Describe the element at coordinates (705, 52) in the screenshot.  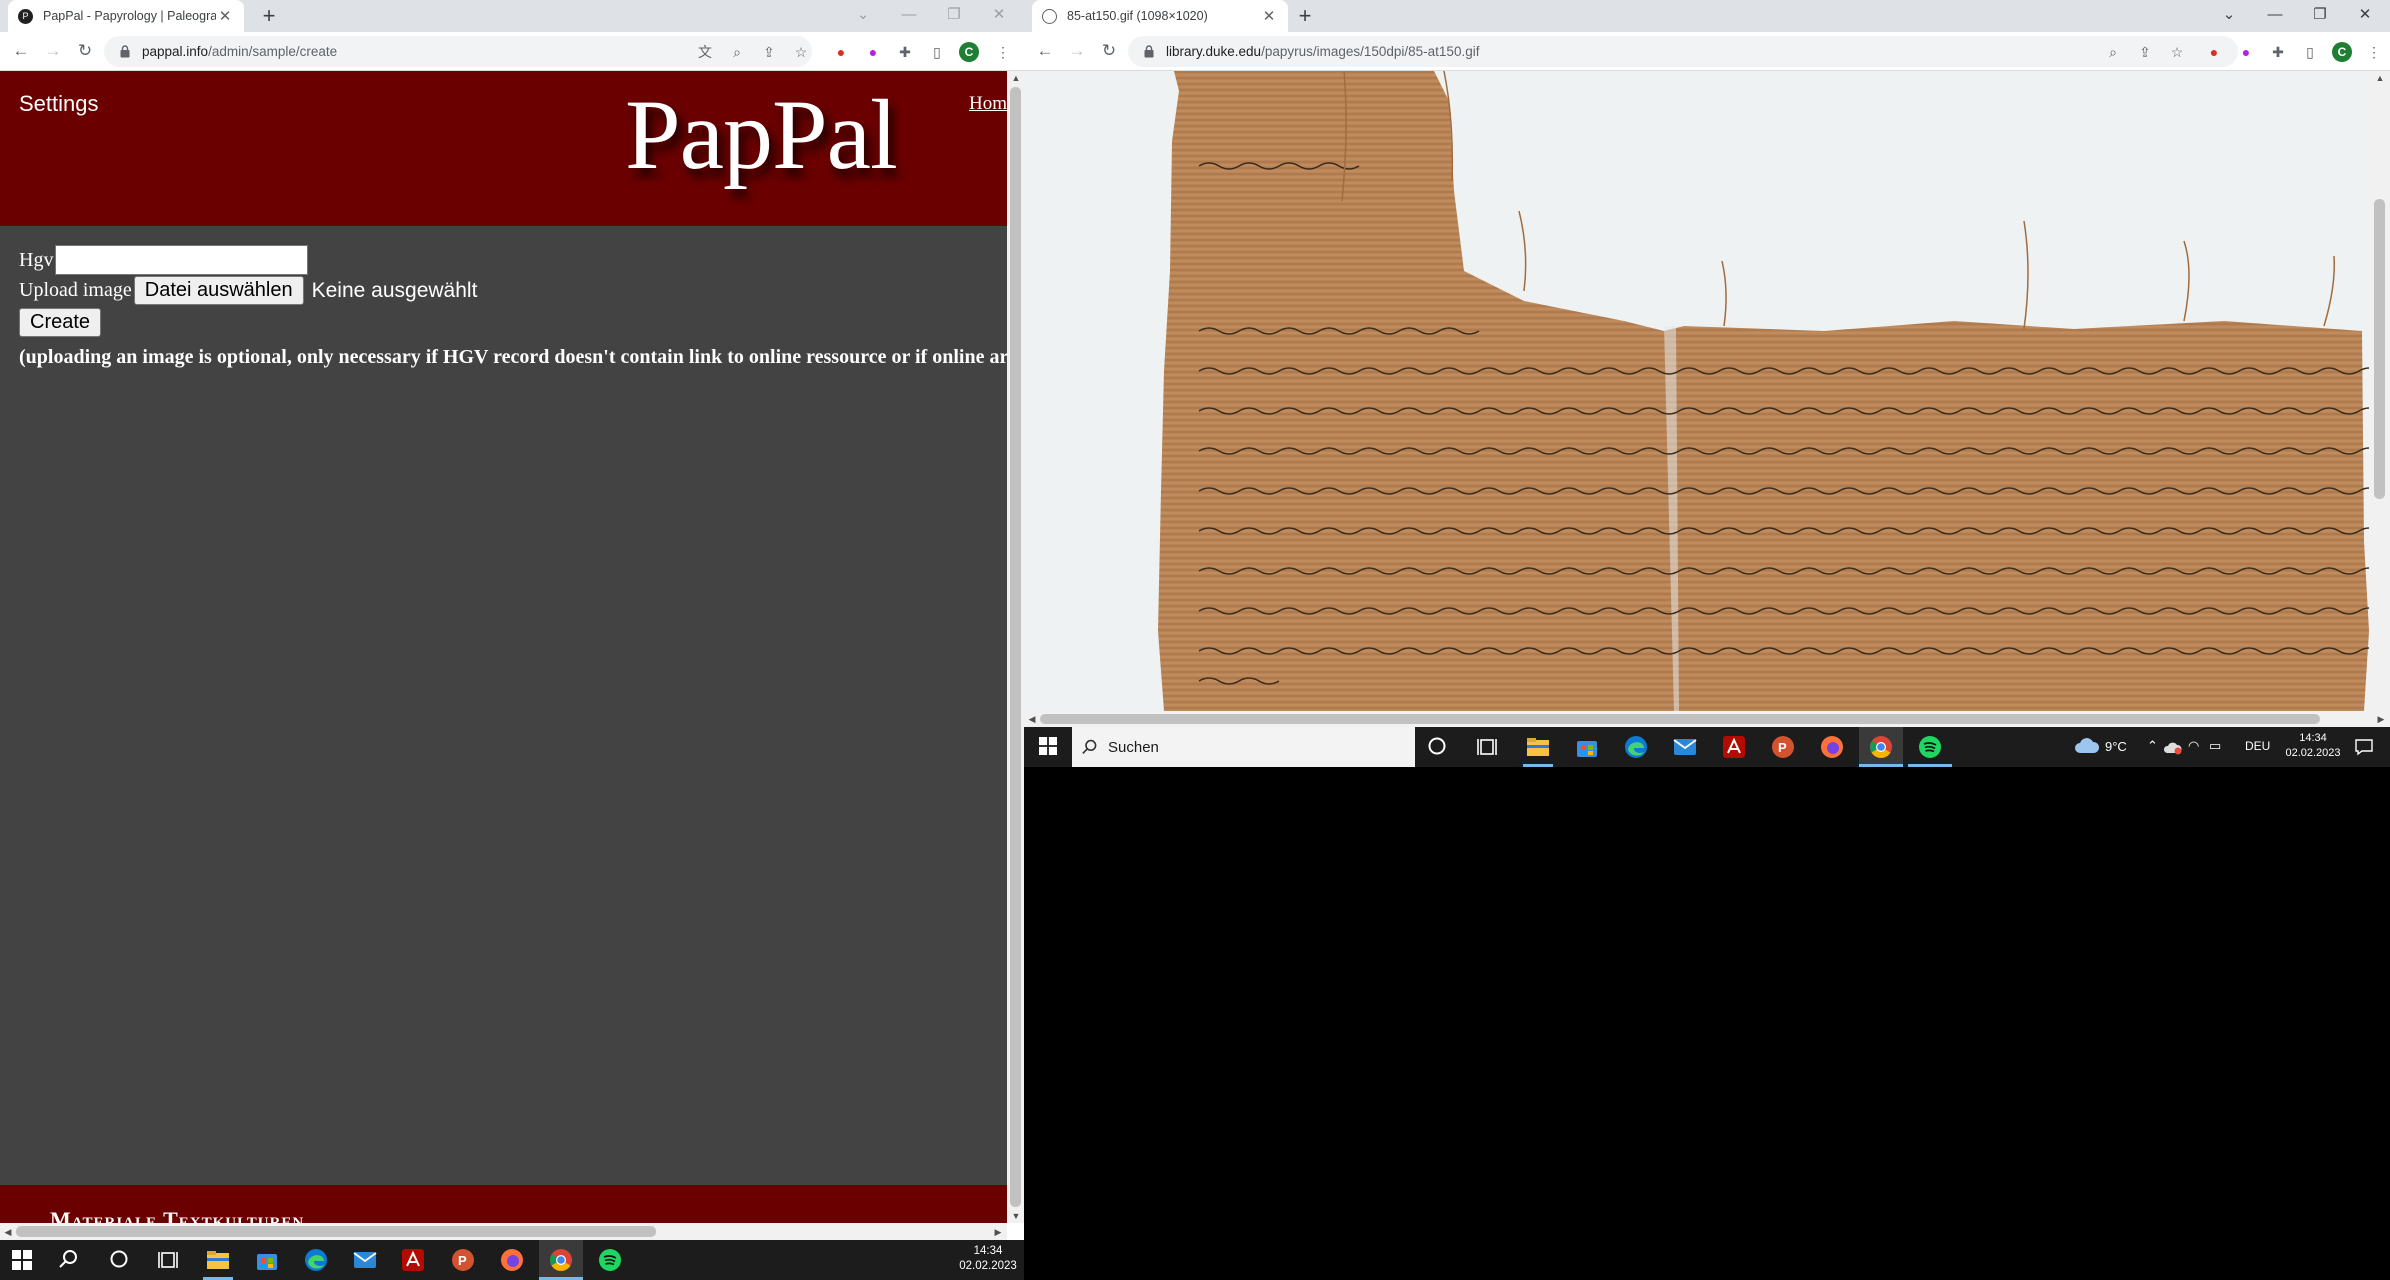
I see `translate-icon: 文` at that location.